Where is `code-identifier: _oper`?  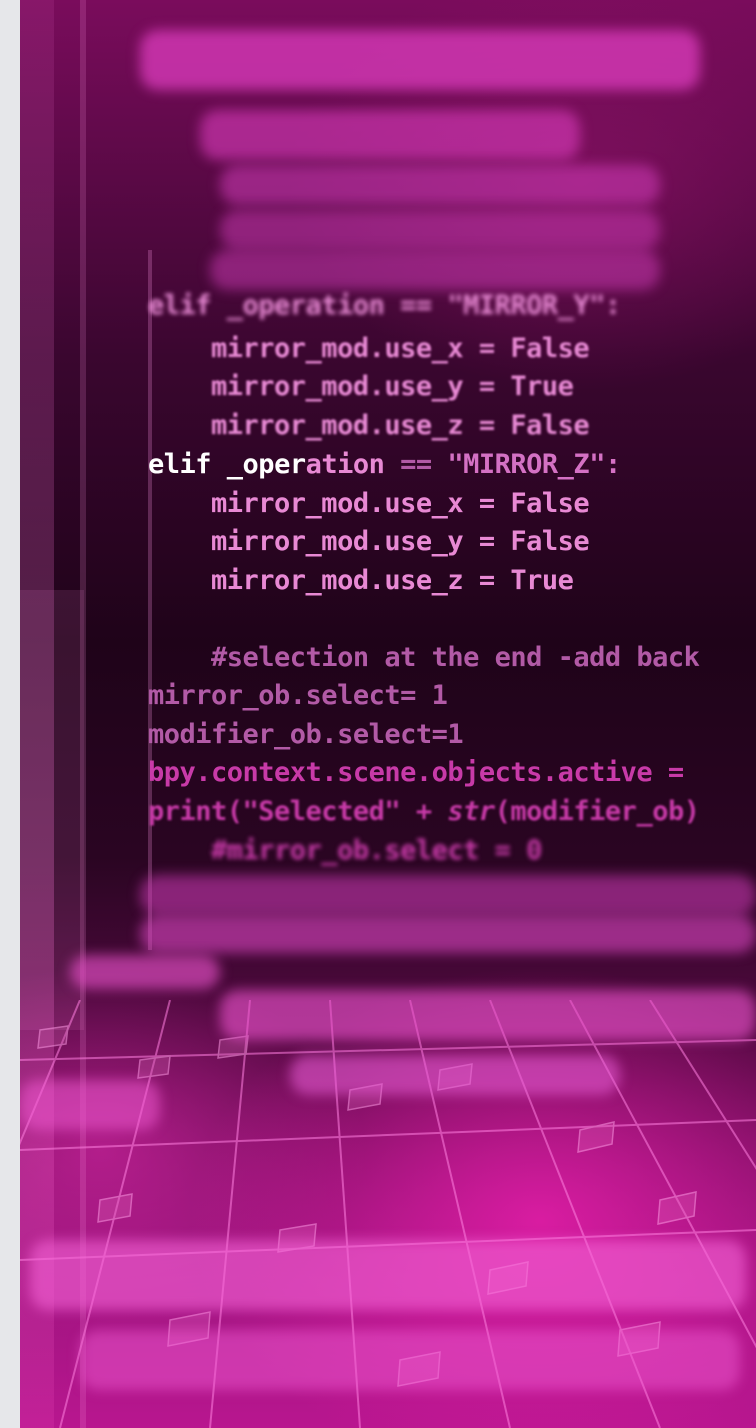 code-identifier: _oper is located at coordinates (266, 464).